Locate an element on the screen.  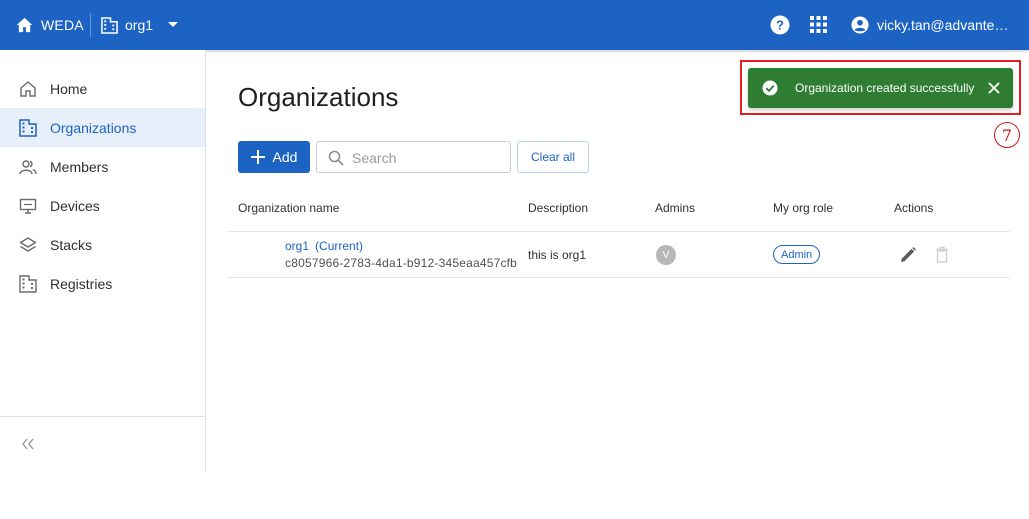
admin-avatar: V is located at coordinates (666, 255).